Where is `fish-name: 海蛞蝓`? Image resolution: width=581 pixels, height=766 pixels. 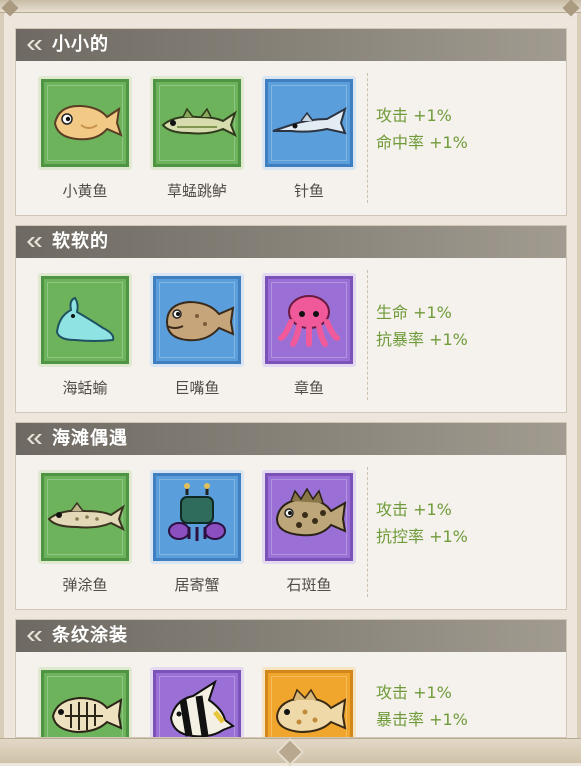
fish-name: 海蛞蝓 is located at coordinates (85, 388).